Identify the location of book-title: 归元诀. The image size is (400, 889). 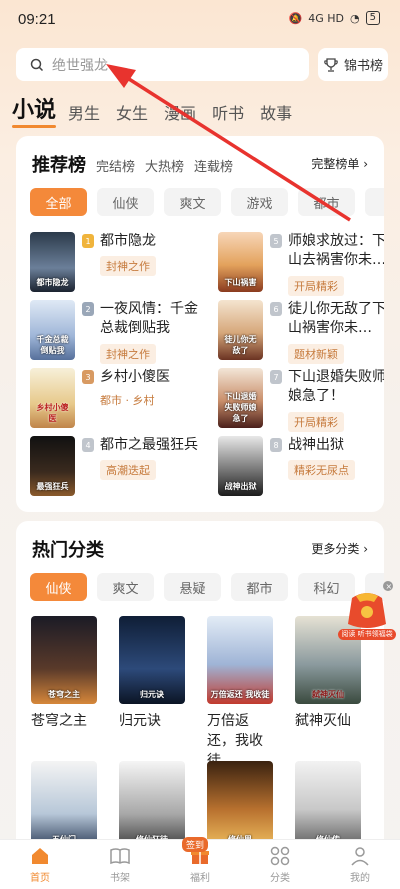
(153, 721).